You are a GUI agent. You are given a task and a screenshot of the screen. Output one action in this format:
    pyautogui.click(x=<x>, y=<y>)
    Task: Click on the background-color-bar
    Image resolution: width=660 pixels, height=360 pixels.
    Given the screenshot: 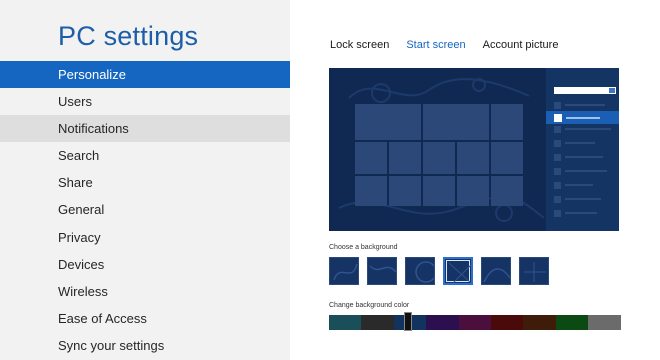 What is the action you would take?
    pyautogui.click(x=475, y=322)
    